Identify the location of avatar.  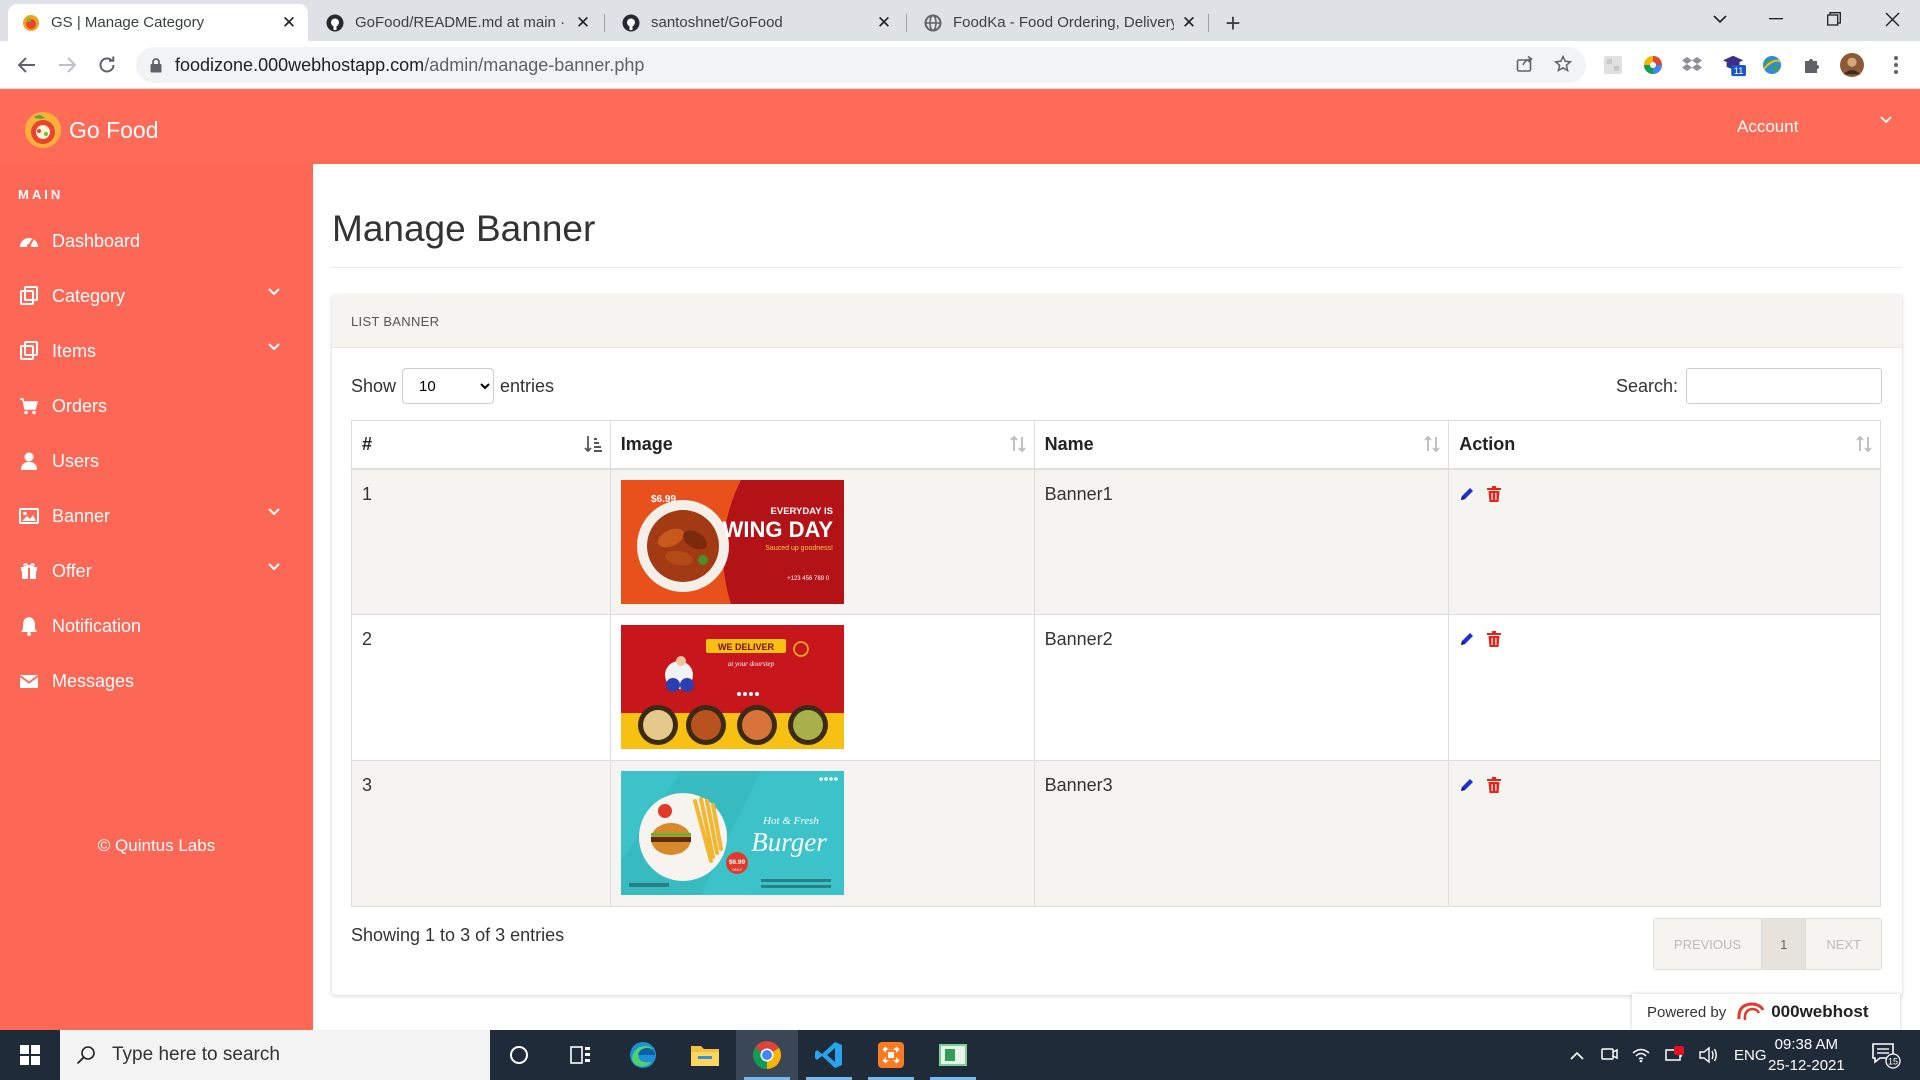
(1852, 65).